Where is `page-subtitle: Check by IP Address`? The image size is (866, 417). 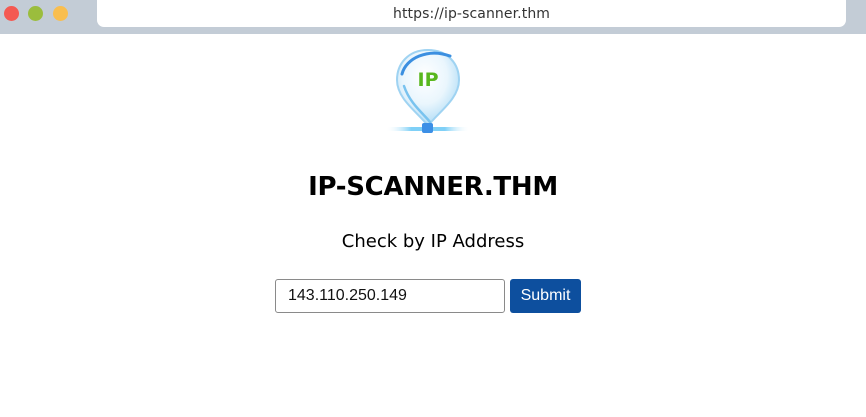 page-subtitle: Check by IP Address is located at coordinates (433, 241).